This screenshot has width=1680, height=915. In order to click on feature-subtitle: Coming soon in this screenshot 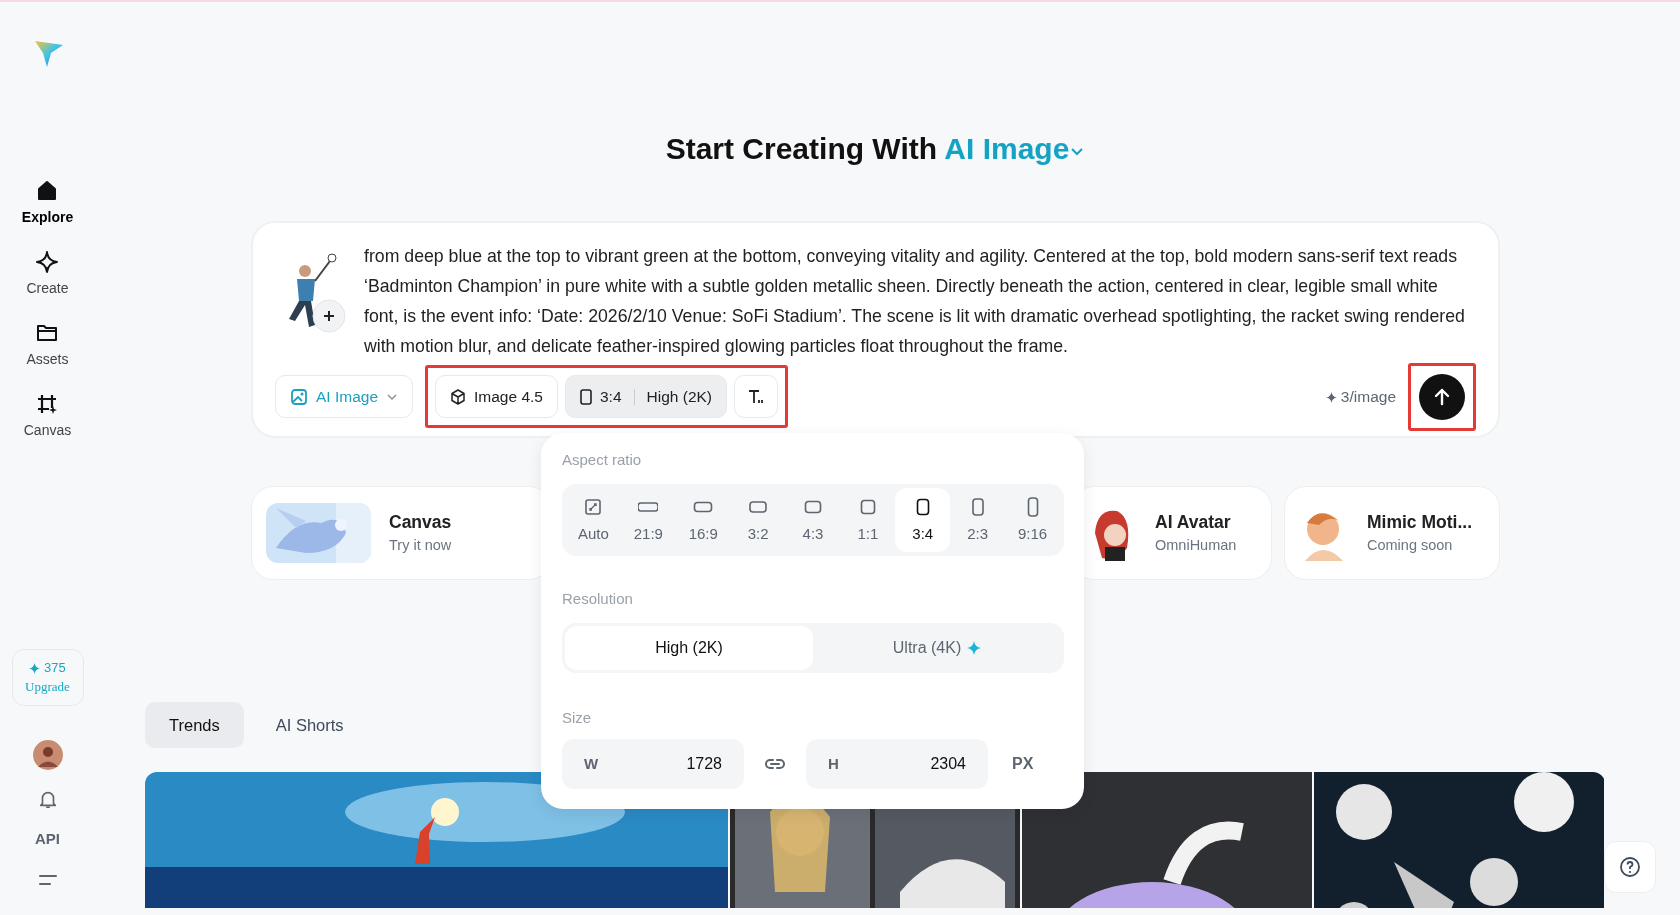, I will do `click(1410, 546)`.